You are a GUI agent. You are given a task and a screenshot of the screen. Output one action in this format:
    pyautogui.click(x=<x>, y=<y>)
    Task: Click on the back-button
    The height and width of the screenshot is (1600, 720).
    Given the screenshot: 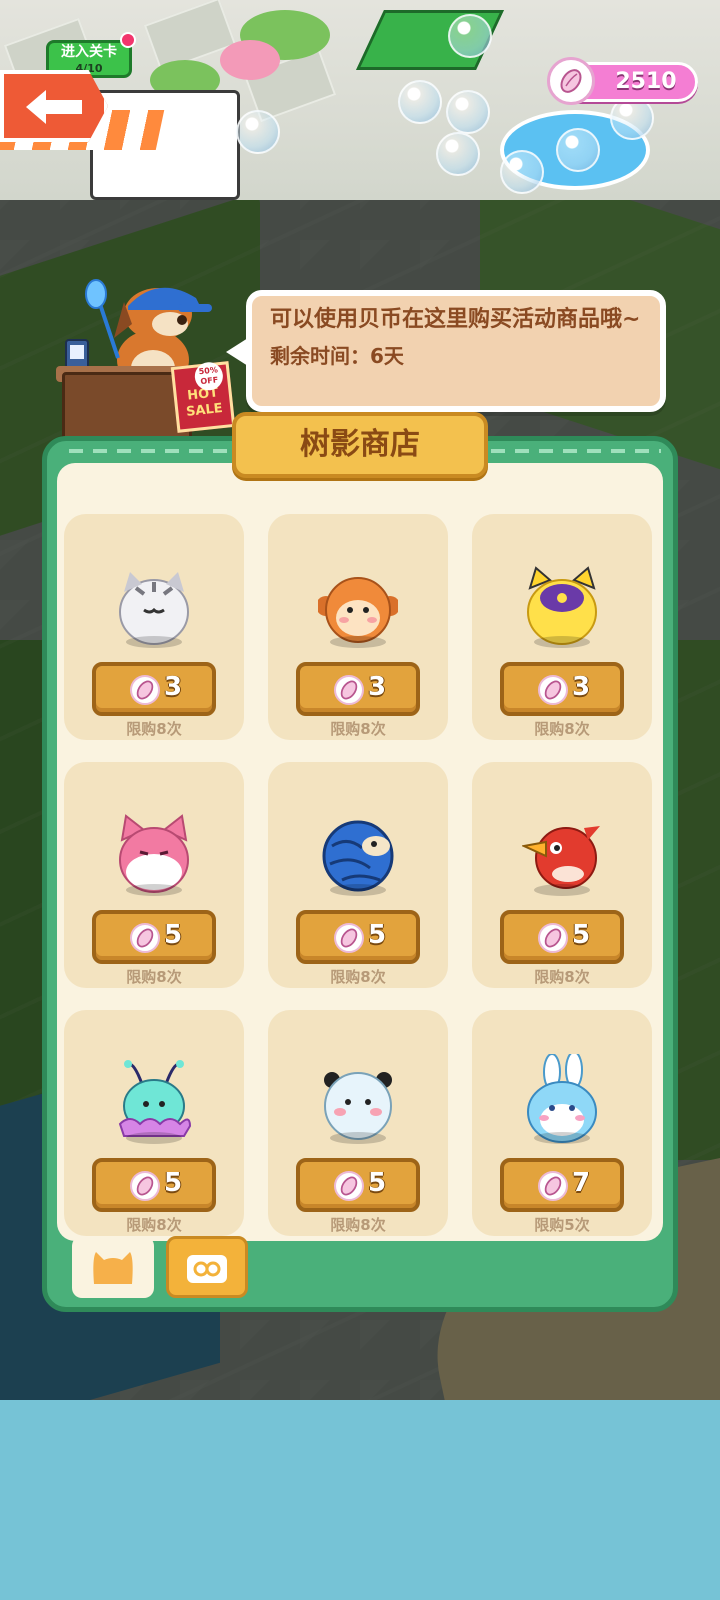 What is the action you would take?
    pyautogui.click(x=54, y=106)
    